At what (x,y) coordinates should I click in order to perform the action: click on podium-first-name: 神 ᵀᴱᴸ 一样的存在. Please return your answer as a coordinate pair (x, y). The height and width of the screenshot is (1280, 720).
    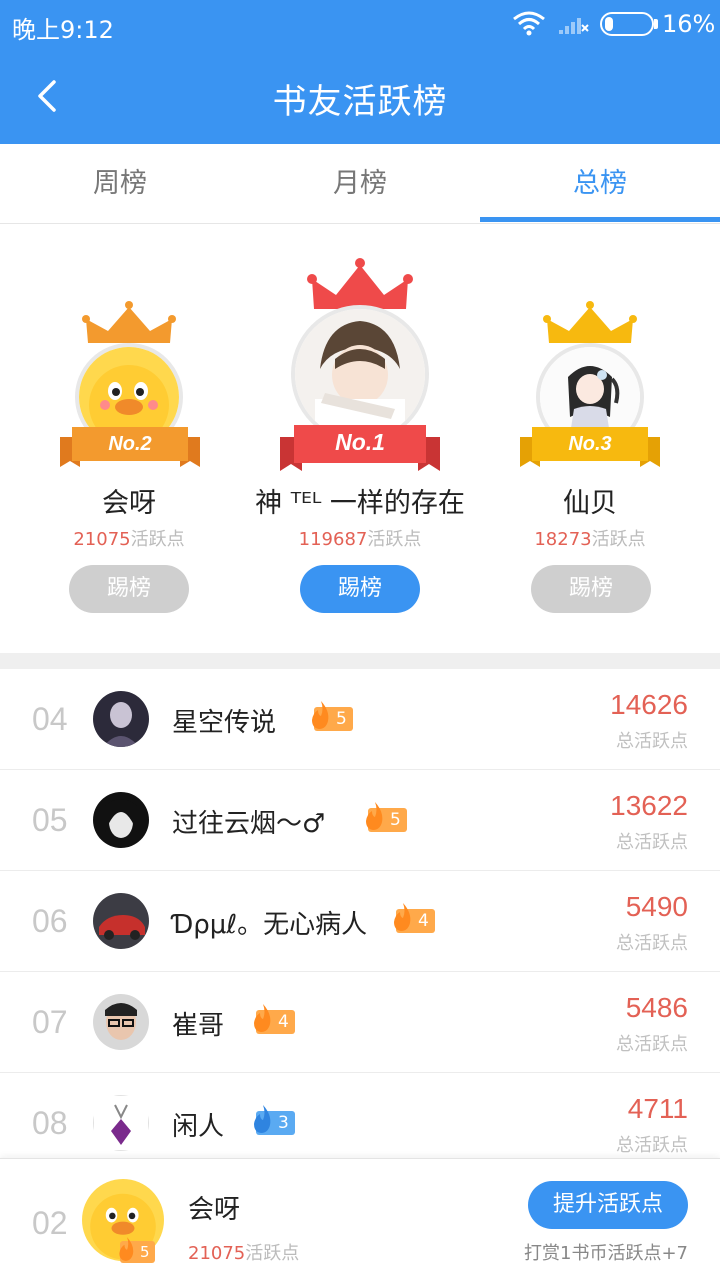
    Looking at the image, I should click on (360, 503).